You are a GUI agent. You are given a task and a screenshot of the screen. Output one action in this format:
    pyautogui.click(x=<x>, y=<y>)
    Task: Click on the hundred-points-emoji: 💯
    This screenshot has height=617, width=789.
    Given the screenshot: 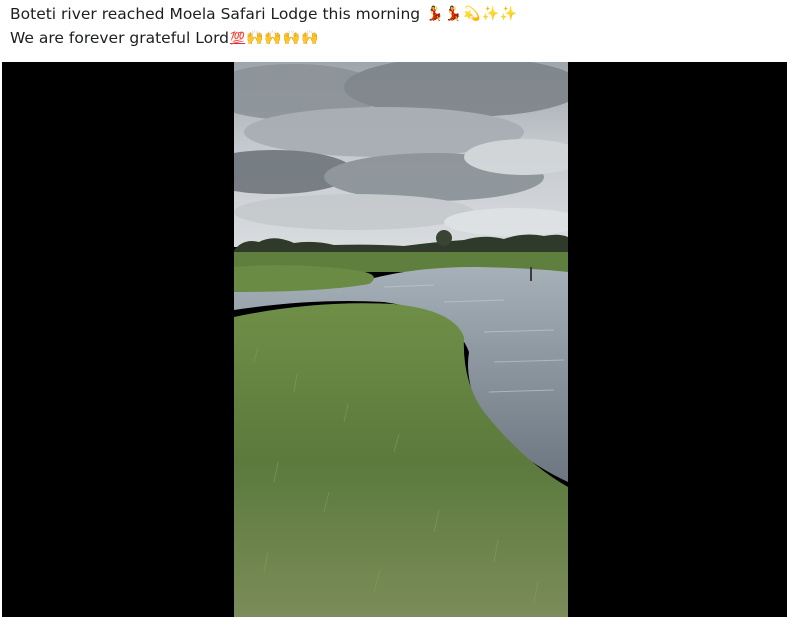 What is the action you would take?
    pyautogui.click(x=237, y=38)
    